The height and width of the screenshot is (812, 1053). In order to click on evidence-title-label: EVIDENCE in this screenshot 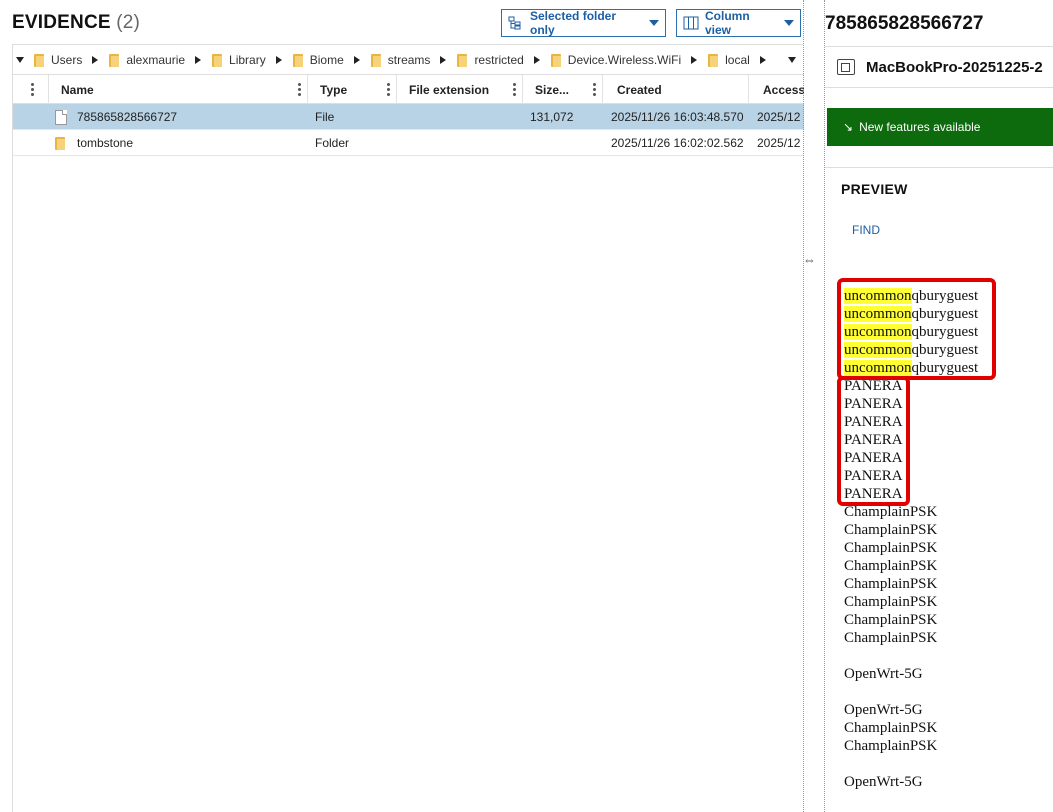, I will do `click(61, 22)`.